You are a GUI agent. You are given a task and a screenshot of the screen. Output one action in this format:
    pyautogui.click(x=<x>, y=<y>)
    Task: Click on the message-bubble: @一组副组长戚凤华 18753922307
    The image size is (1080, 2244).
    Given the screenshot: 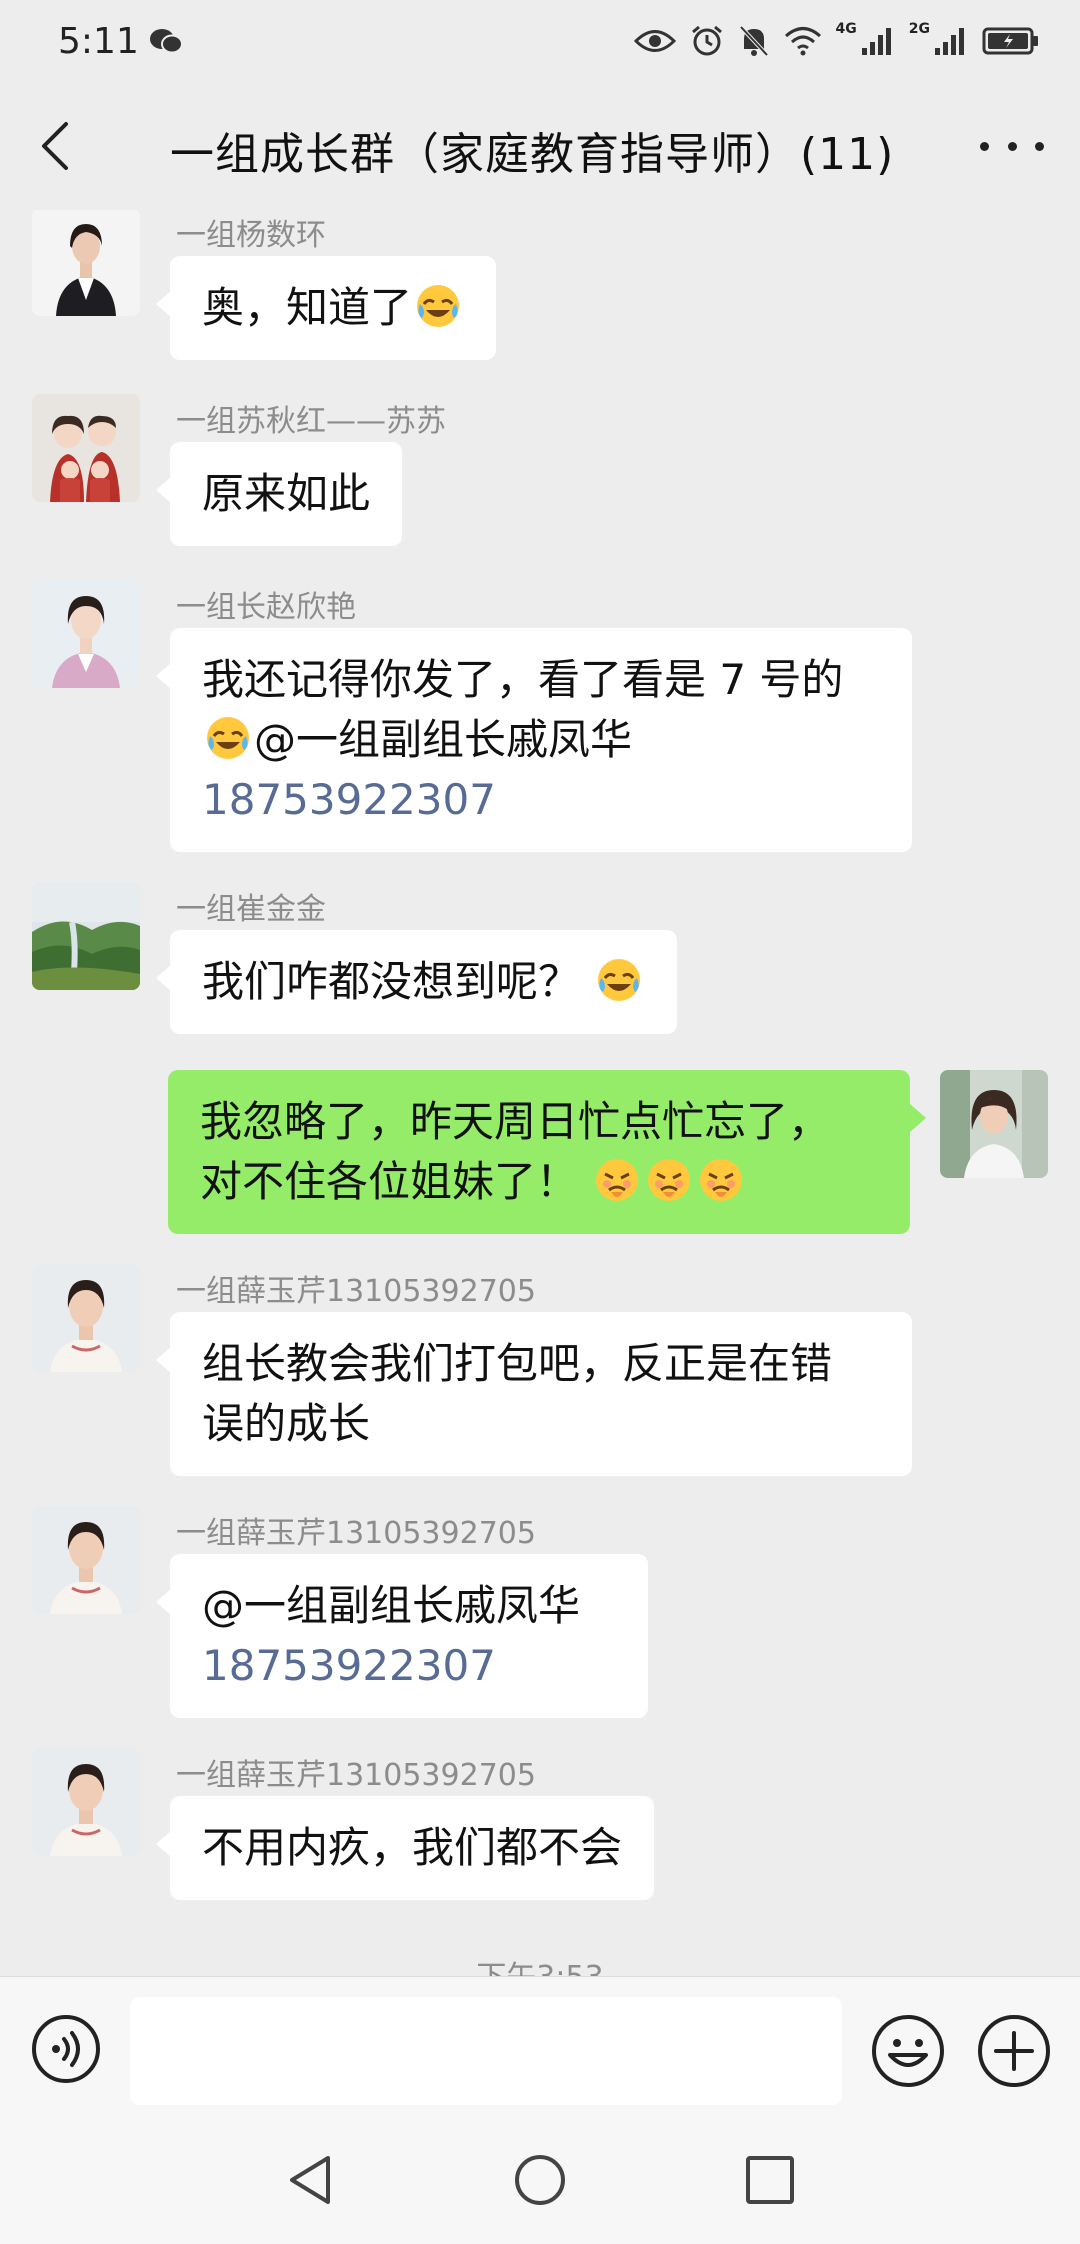 What is the action you would take?
    pyautogui.click(x=402, y=1636)
    